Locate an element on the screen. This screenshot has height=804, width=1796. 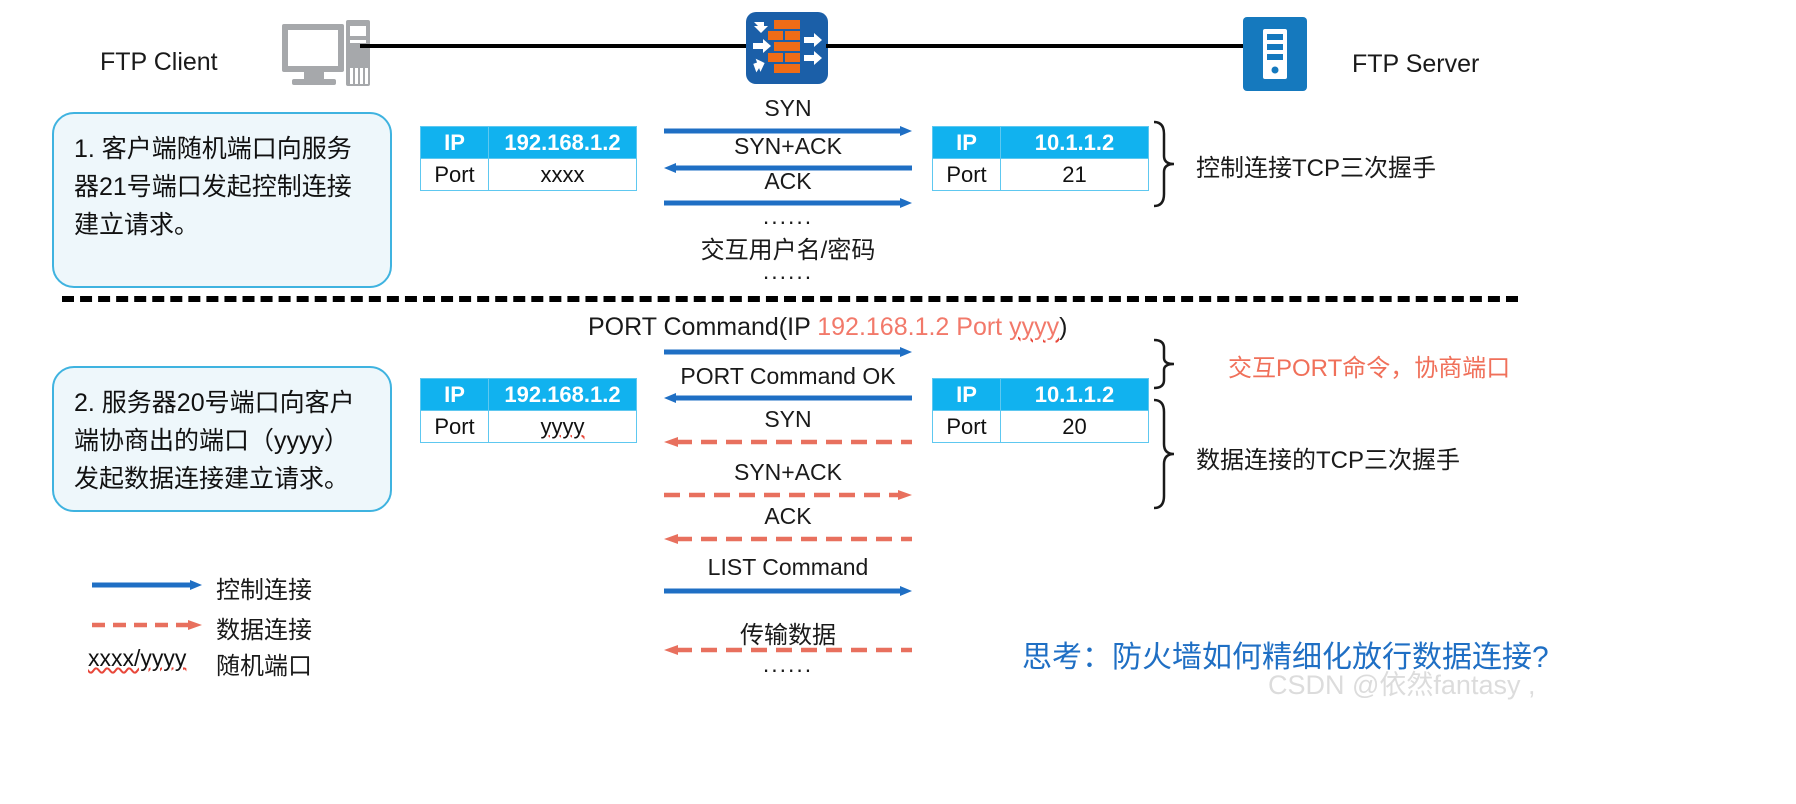
firewall-server-link is located at coordinates (1036, 46).